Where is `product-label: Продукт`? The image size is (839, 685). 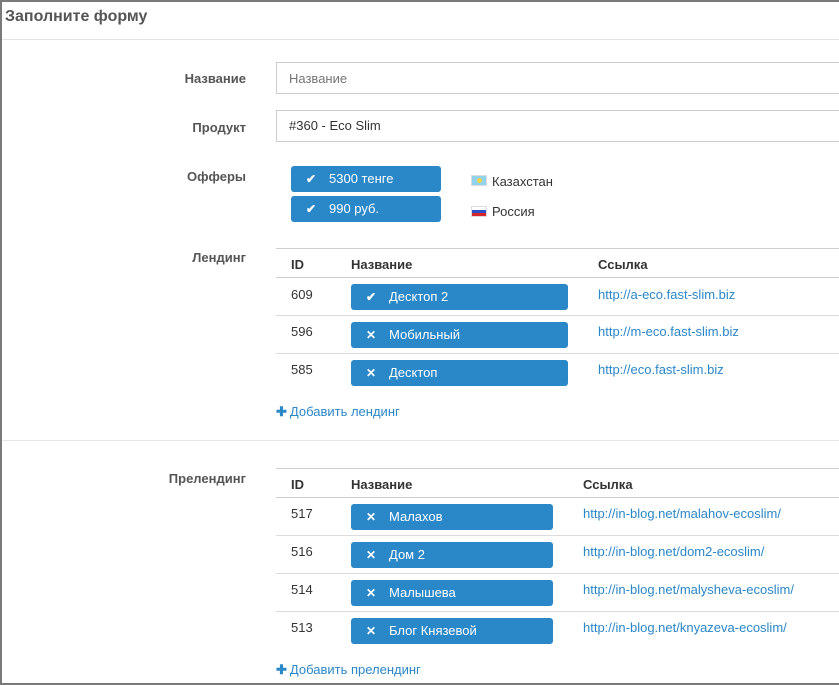
product-label: Продукт is located at coordinates (219, 127).